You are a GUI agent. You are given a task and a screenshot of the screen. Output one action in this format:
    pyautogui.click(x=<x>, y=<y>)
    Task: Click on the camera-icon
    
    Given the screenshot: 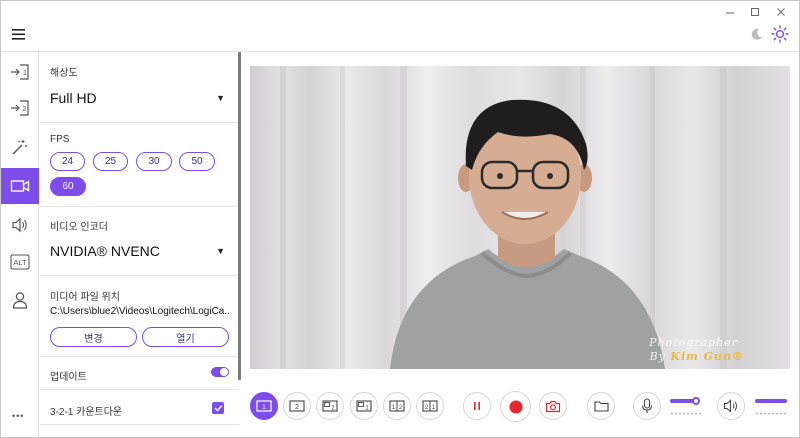 What is the action you would take?
    pyautogui.click(x=553, y=406)
    